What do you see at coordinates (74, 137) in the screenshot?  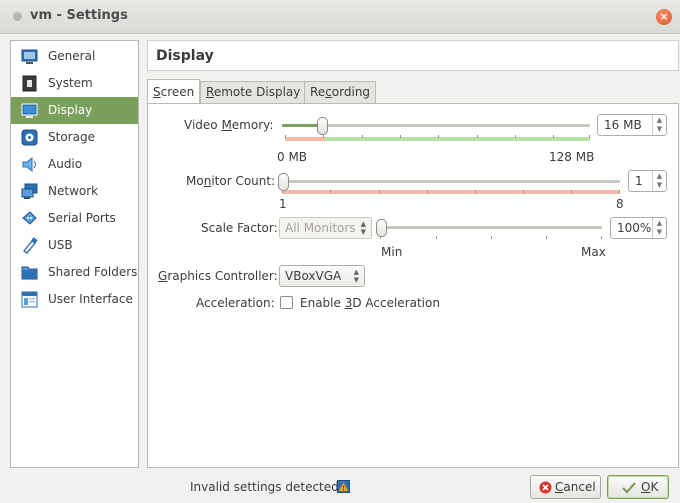 I see `sidebar-item-storage: Storage` at bounding box center [74, 137].